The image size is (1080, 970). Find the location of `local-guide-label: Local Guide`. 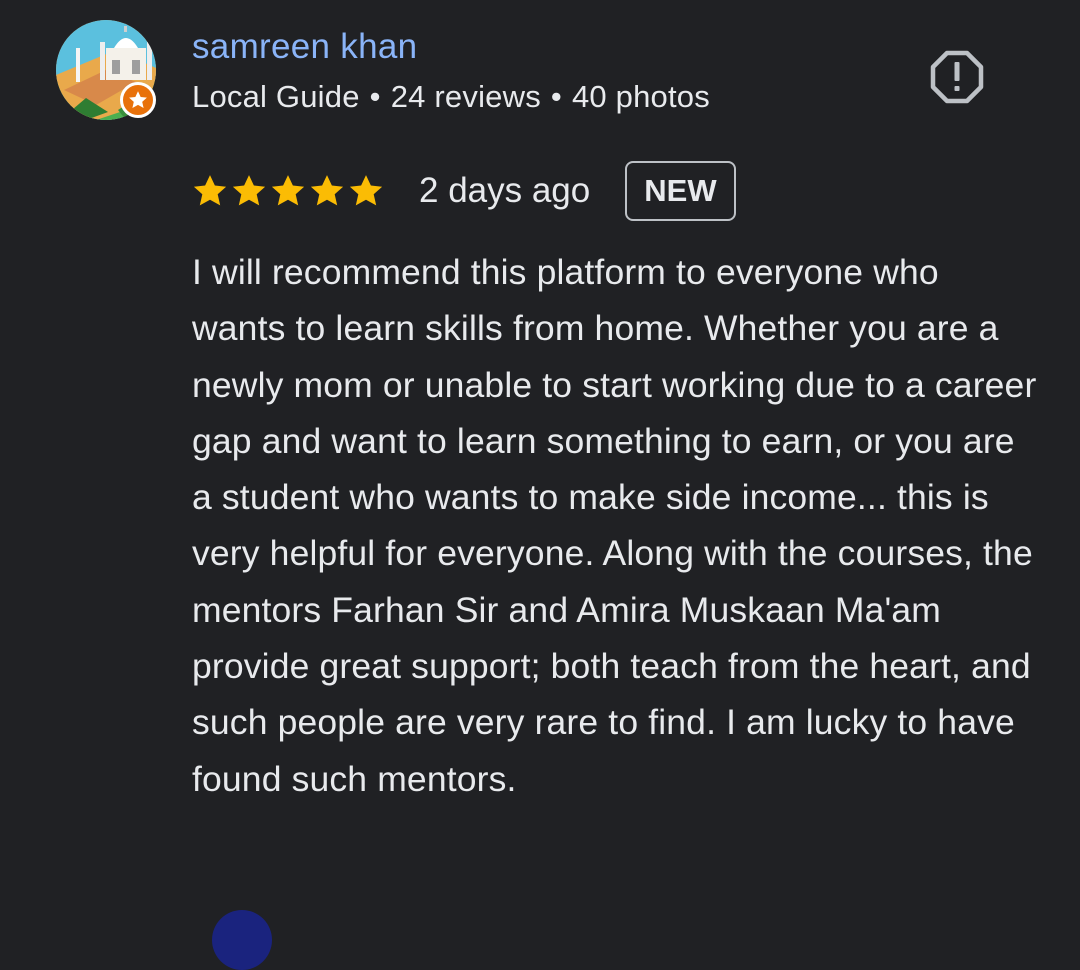

local-guide-label: Local Guide is located at coordinates (276, 96).